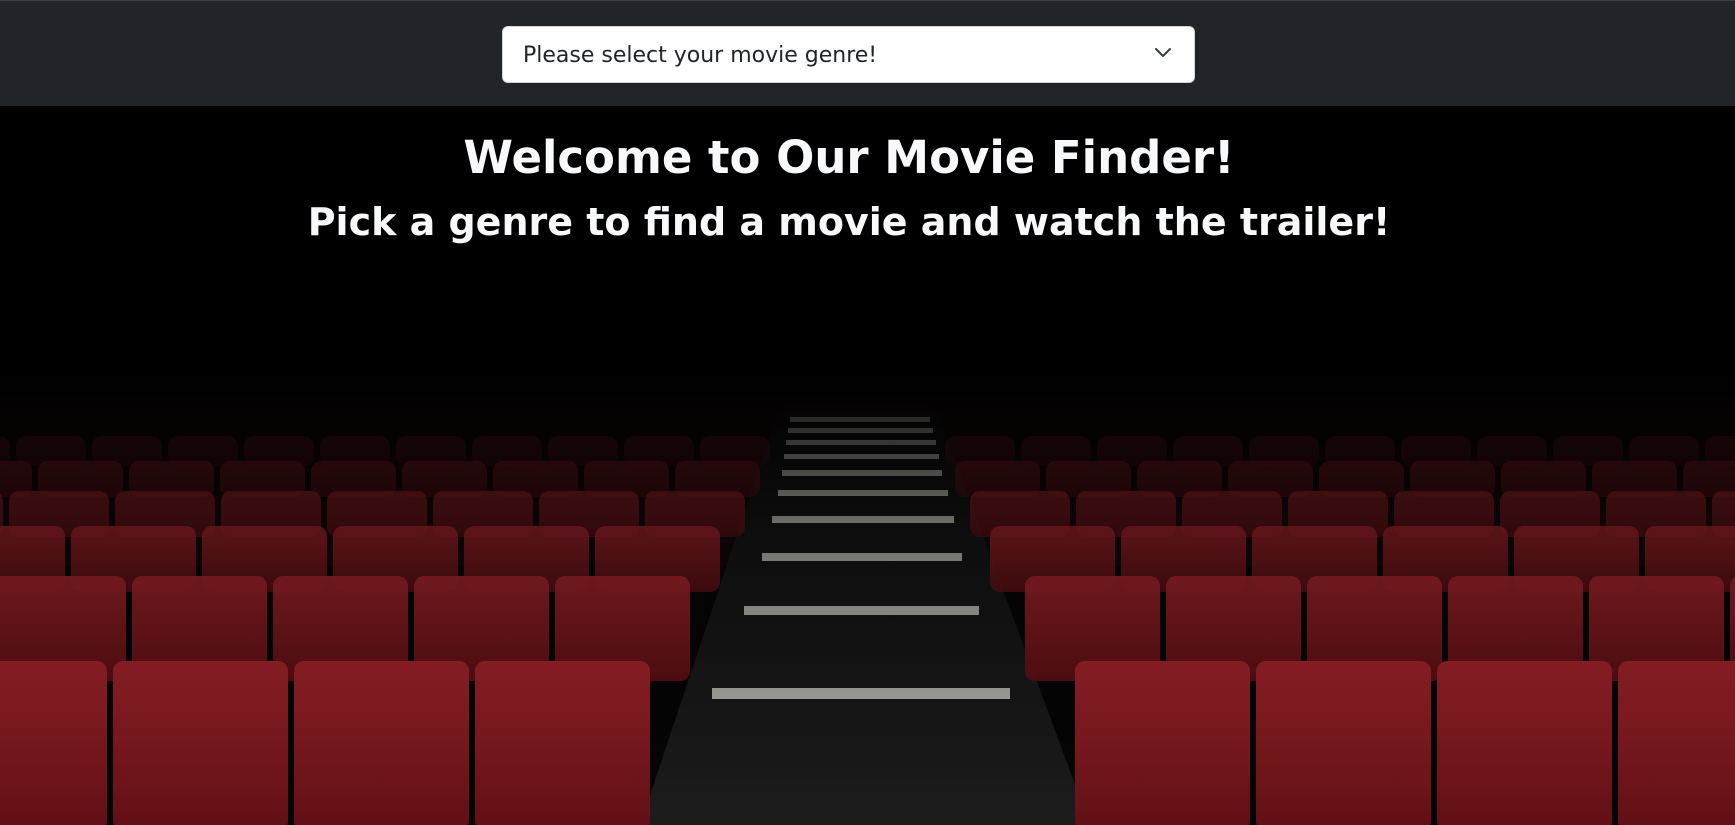 This screenshot has height=825, width=1735. I want to click on top-navbar: Please select your movie genre!, so click(867, 53).